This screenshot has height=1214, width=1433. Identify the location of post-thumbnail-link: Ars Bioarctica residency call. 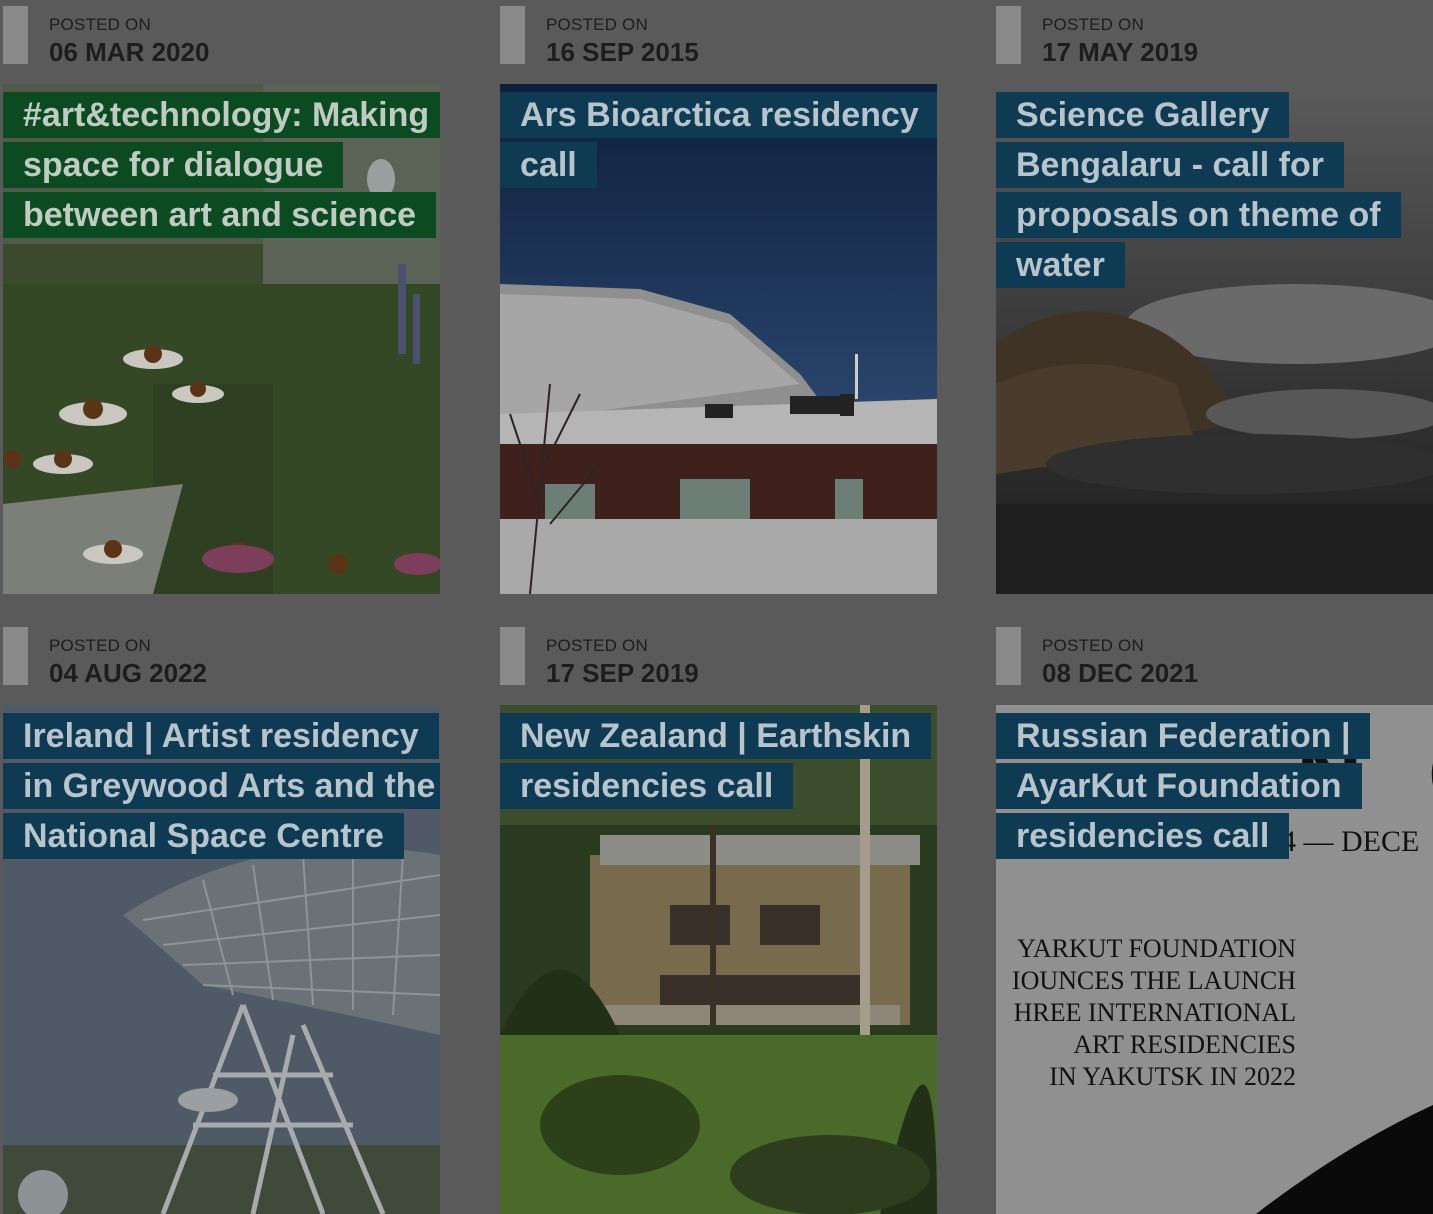
(718, 339).